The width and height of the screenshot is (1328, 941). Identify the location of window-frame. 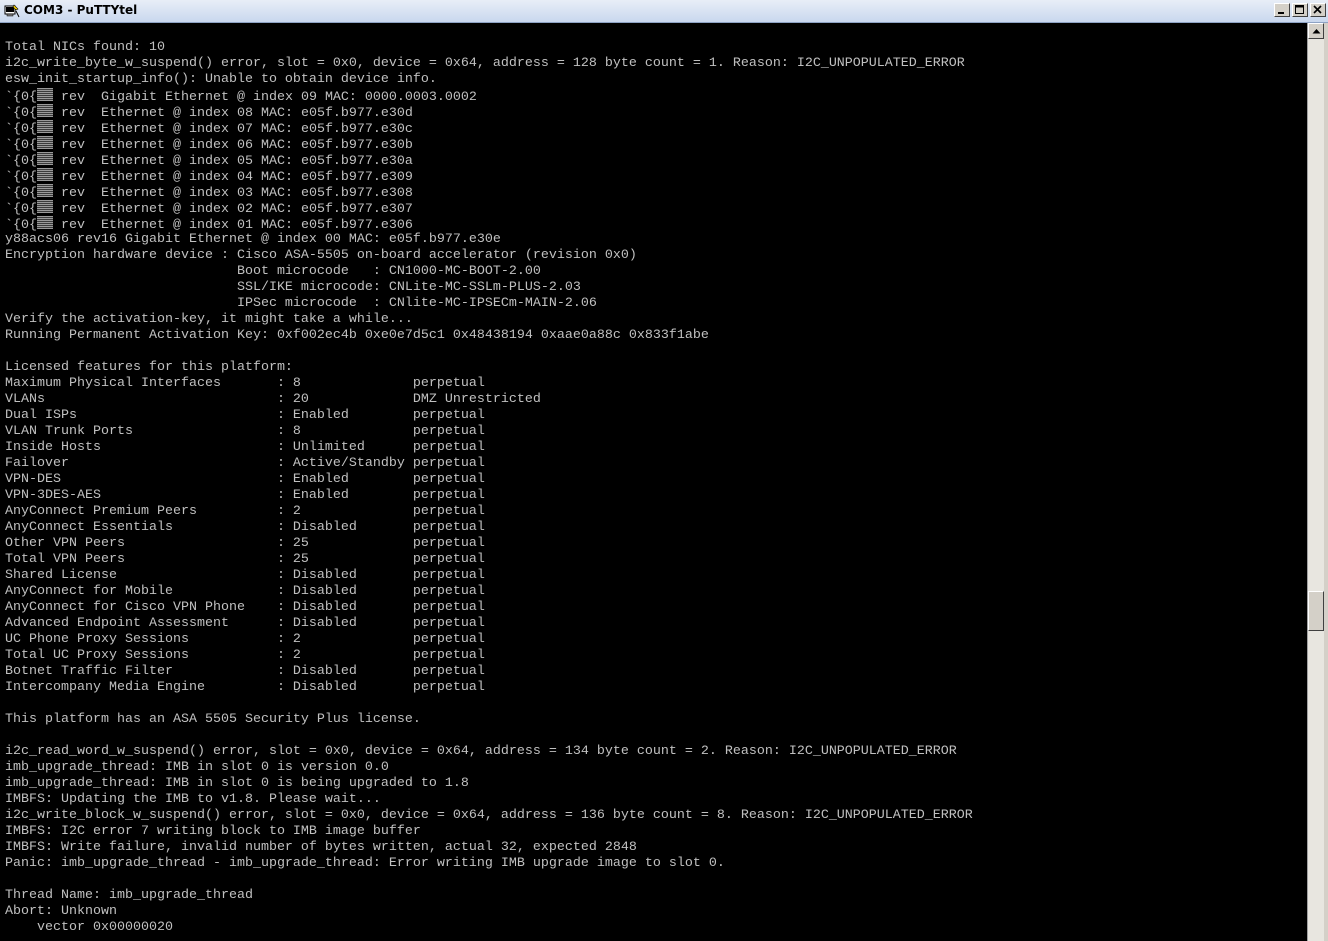
(1326, 482).